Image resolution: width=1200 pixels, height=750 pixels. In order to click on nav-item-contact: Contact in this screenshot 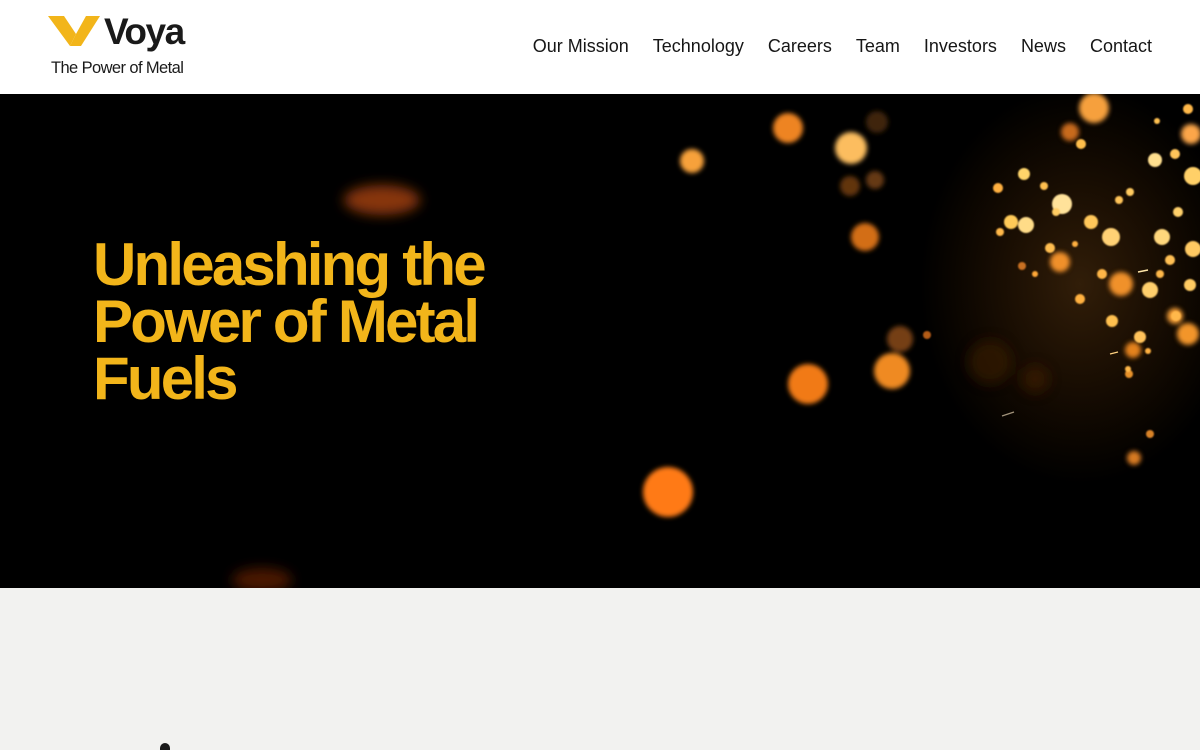, I will do `click(1121, 46)`.